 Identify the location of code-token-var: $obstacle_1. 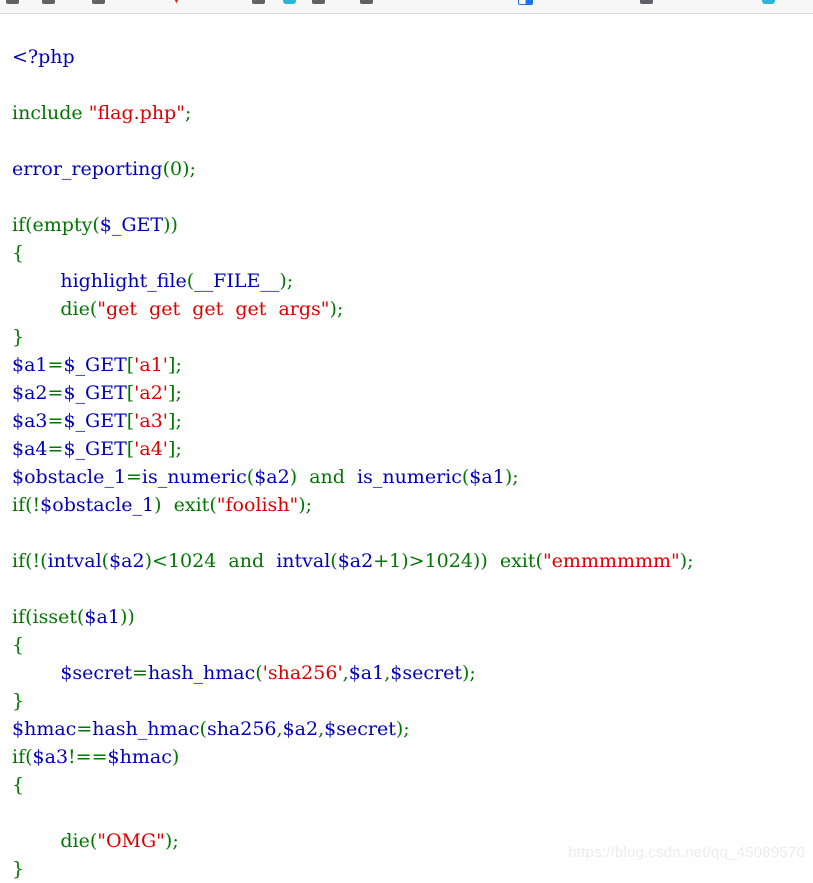
(97, 505).